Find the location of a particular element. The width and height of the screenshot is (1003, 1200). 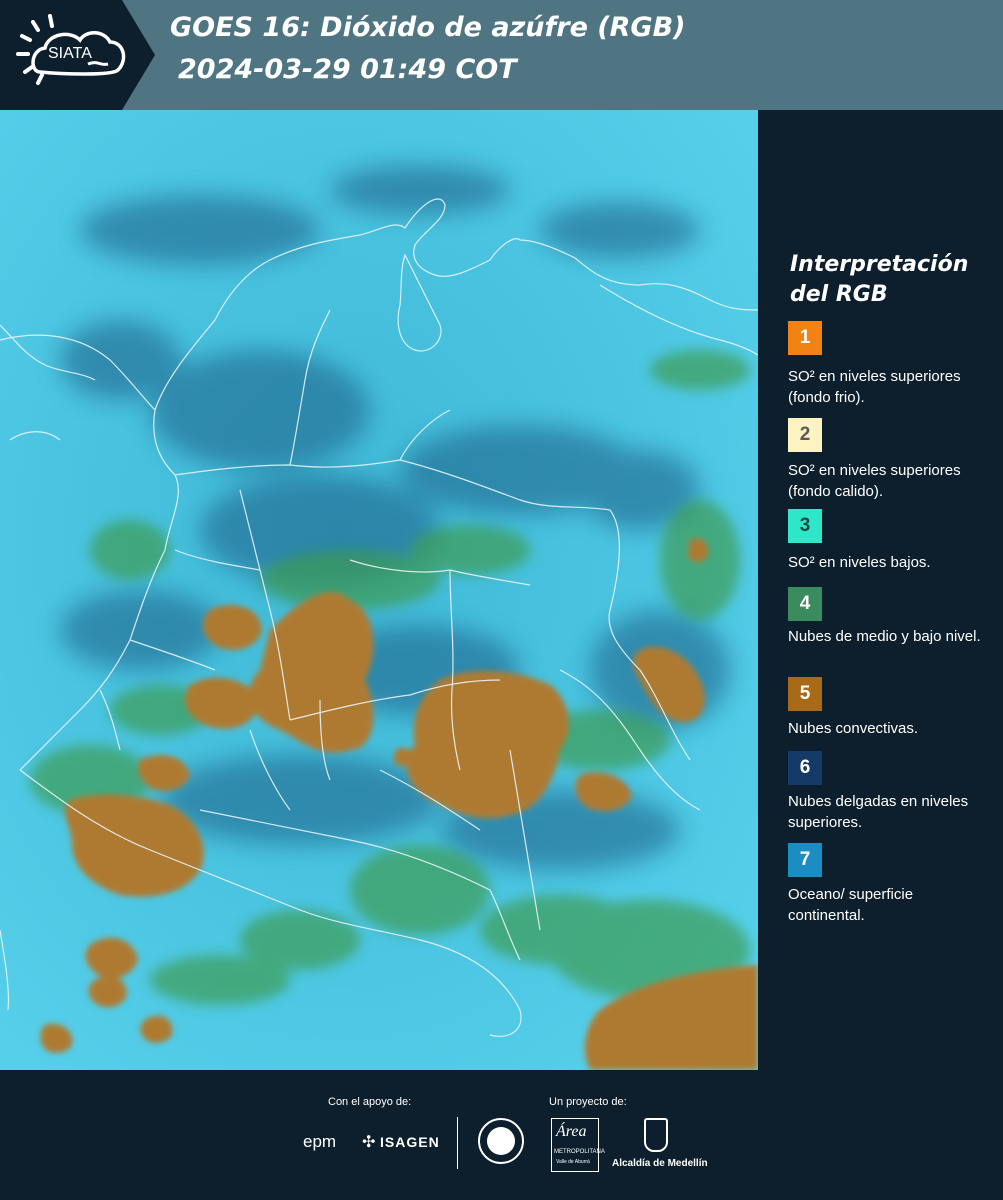

alcaldia-logo: Alcaldía de Medellín is located at coordinates (660, 1163).